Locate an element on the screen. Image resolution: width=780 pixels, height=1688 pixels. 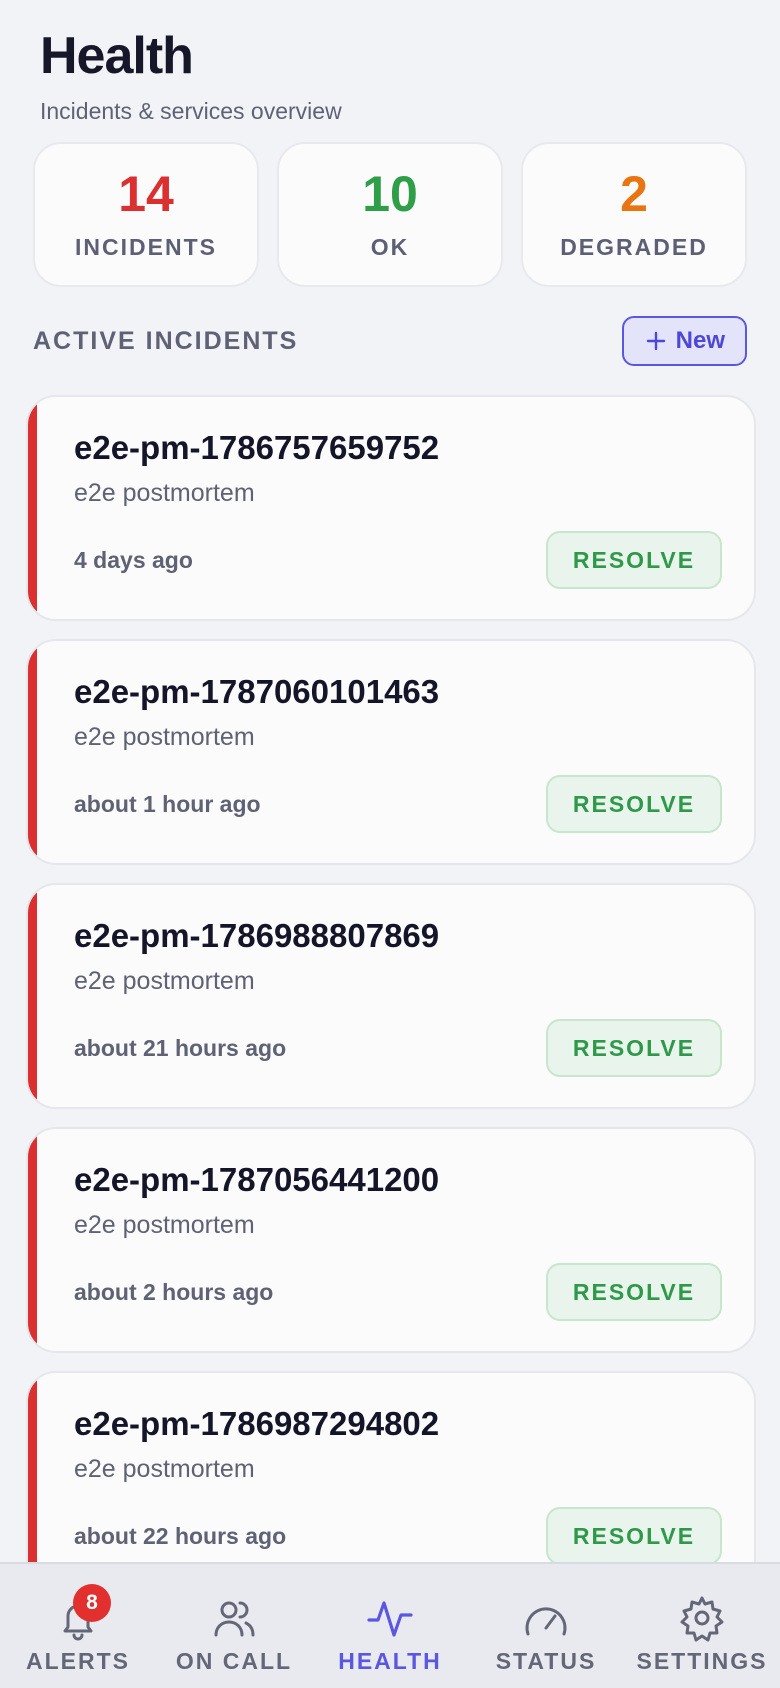
page-title: Health is located at coordinates (117, 56).